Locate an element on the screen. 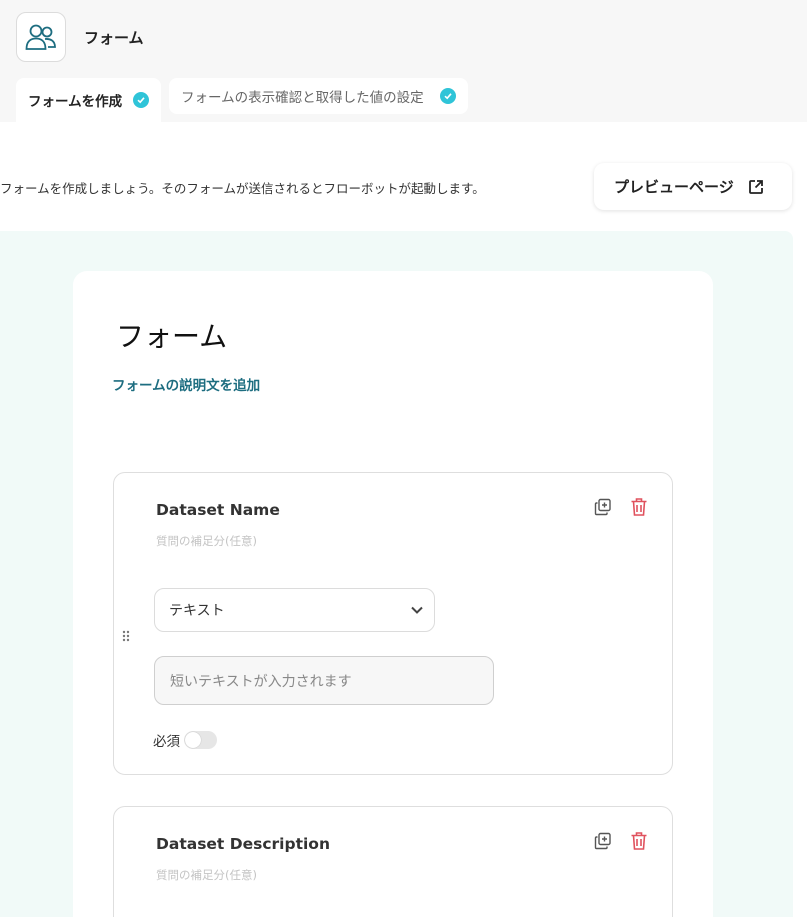  add-description-link: フォームの説明文を追加 is located at coordinates (186, 384).